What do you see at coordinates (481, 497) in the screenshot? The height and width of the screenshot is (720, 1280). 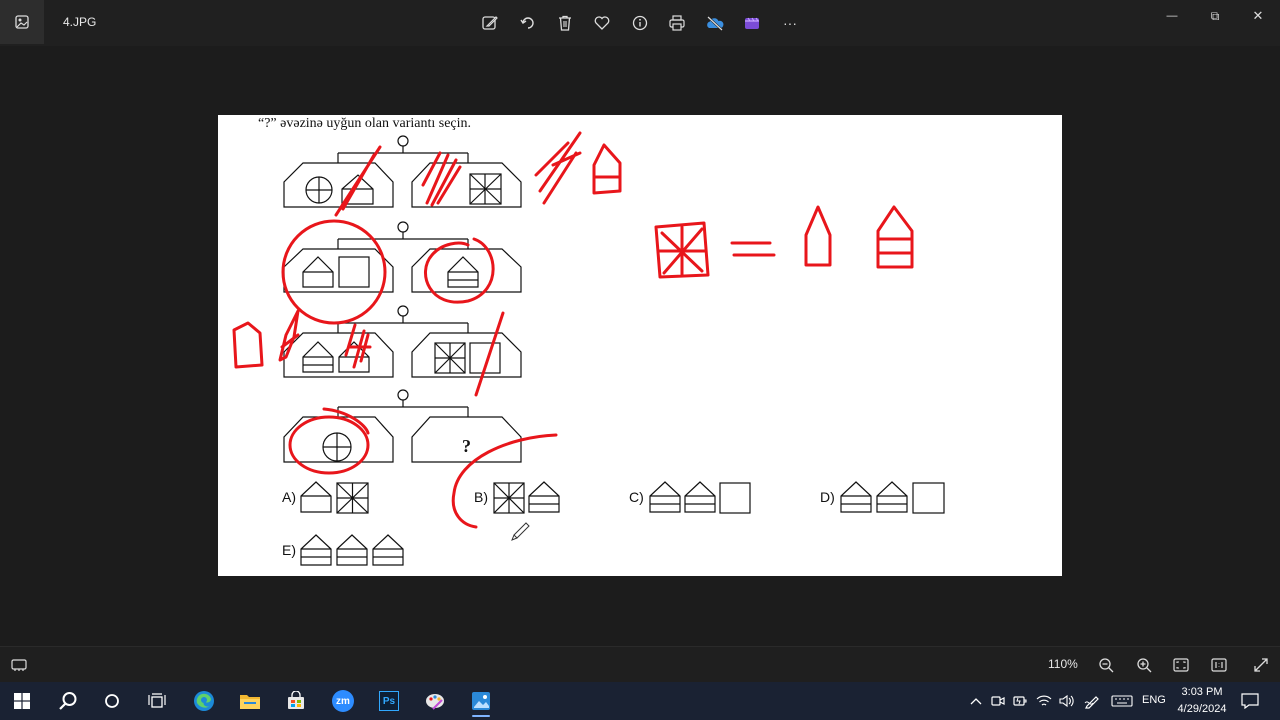 I see `answer-b-label: B)` at bounding box center [481, 497].